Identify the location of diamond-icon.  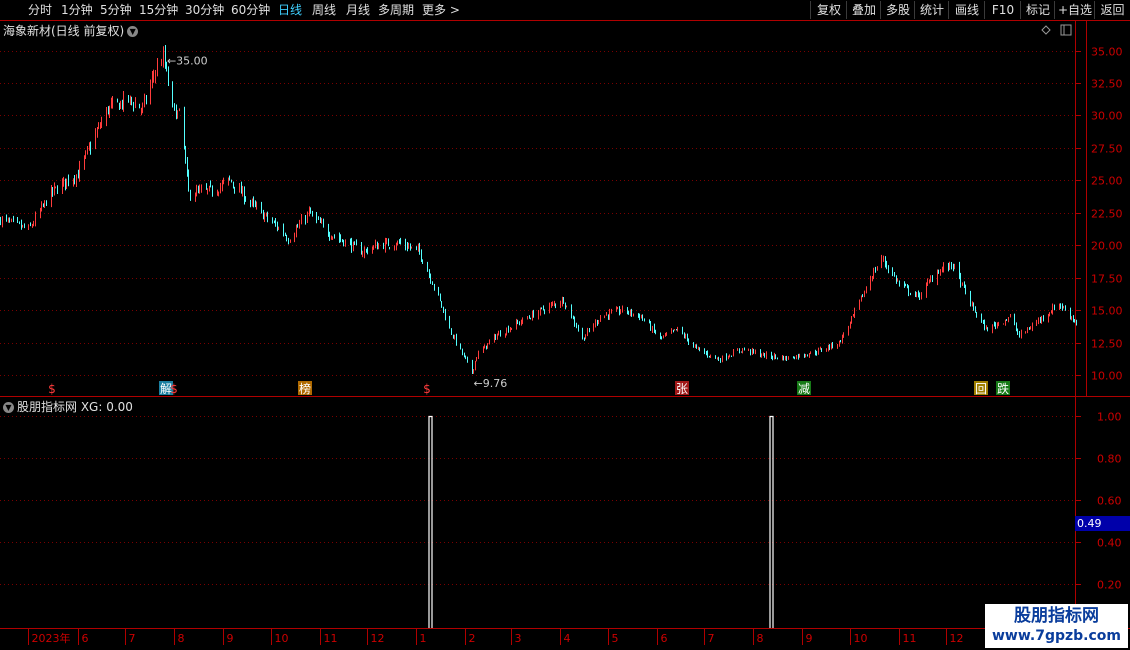
(1046, 30).